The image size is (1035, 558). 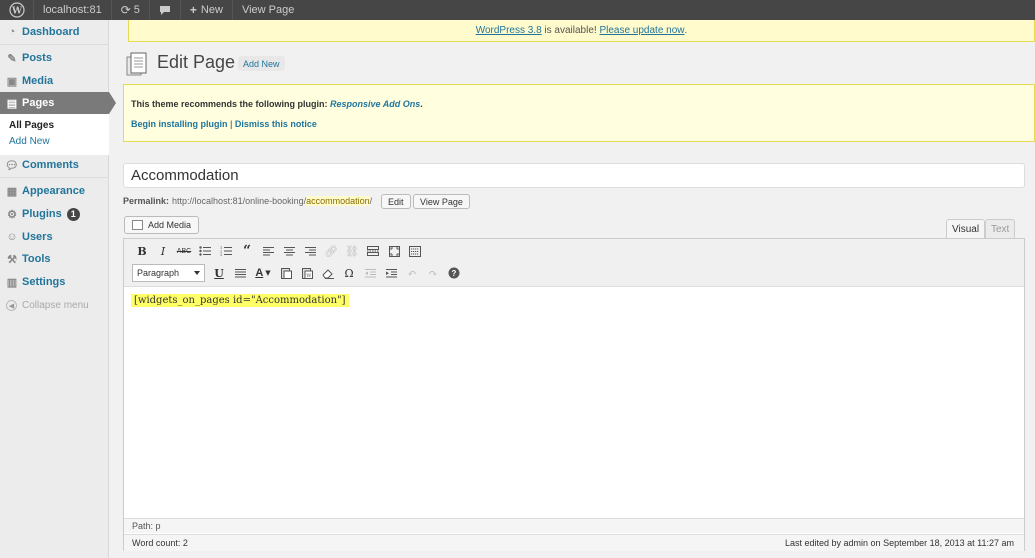 What do you see at coordinates (370, 273) in the screenshot?
I see `outdent-icon` at bounding box center [370, 273].